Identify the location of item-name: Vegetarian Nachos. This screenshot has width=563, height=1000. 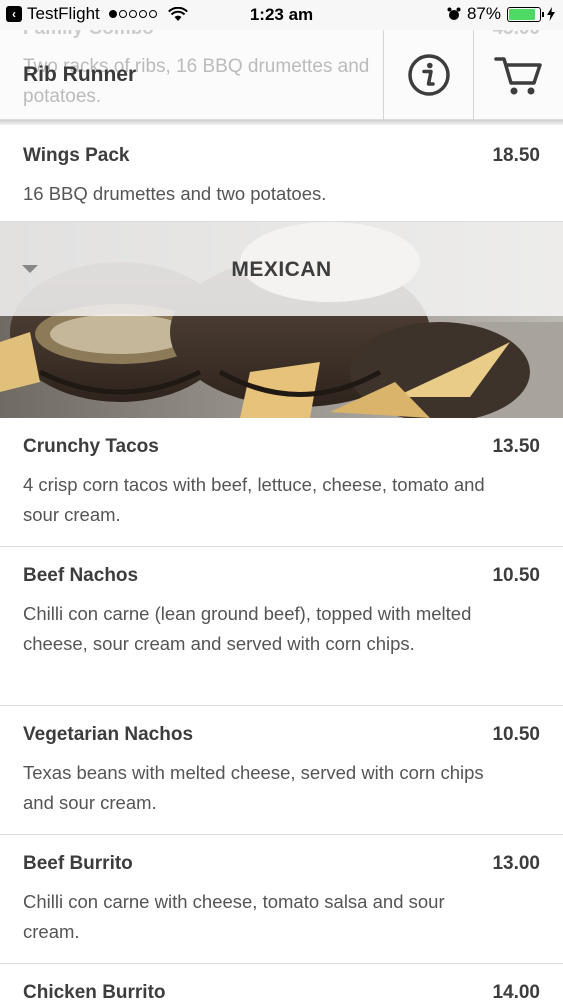
(108, 734).